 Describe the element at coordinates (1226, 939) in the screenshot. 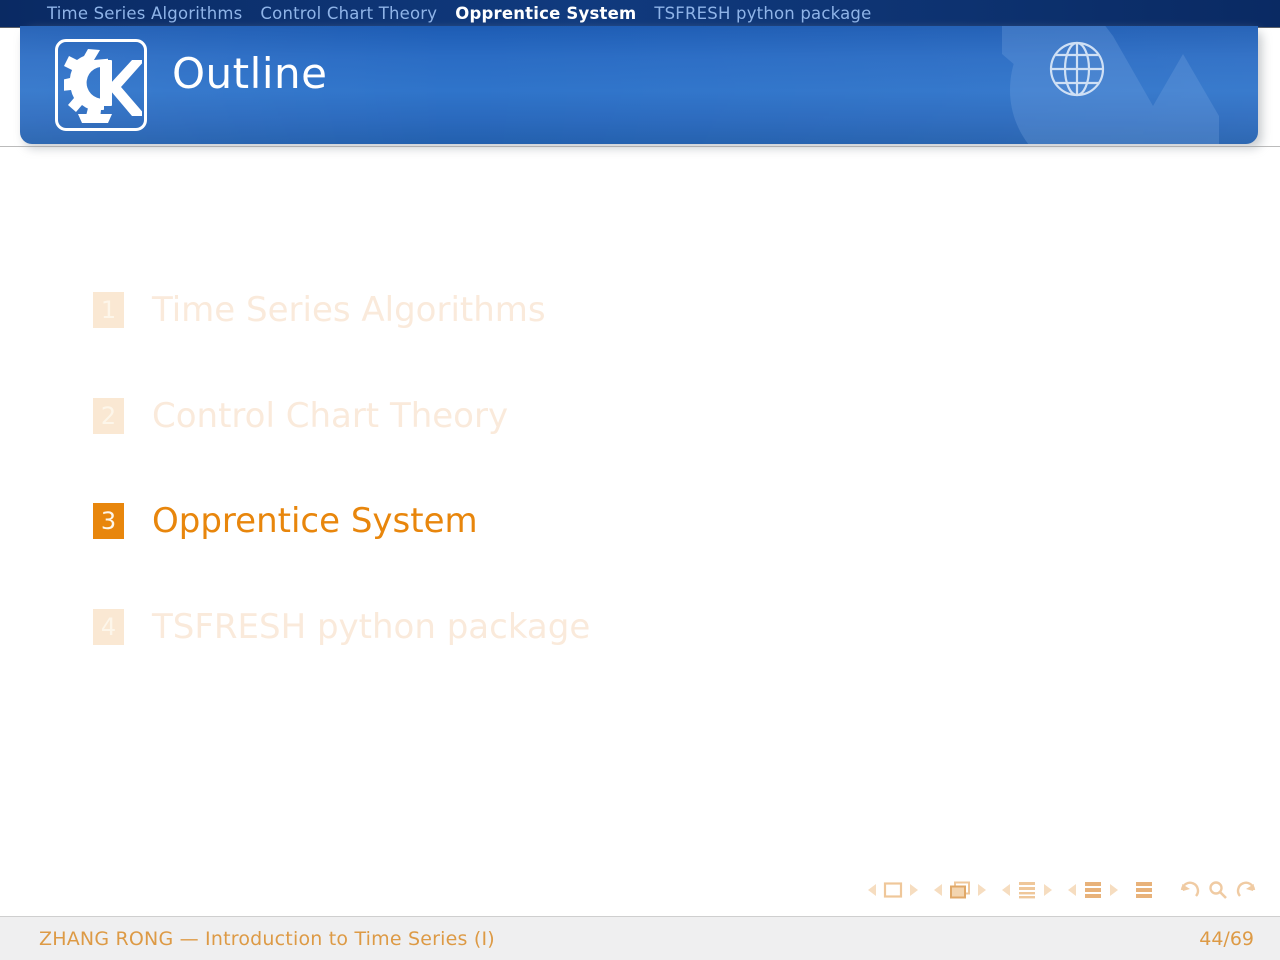

I see `footer-page-number: 44/69` at that location.